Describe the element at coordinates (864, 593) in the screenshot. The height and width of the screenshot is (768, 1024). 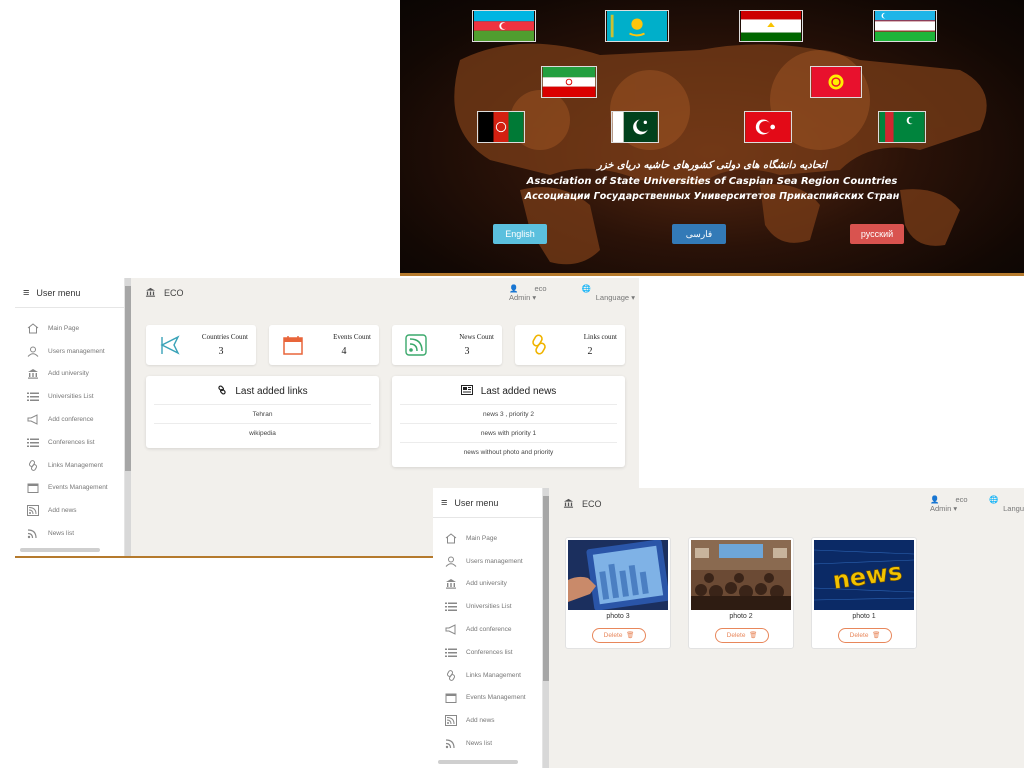
I see `photo-card: news photo 1 Delete 🗑` at that location.